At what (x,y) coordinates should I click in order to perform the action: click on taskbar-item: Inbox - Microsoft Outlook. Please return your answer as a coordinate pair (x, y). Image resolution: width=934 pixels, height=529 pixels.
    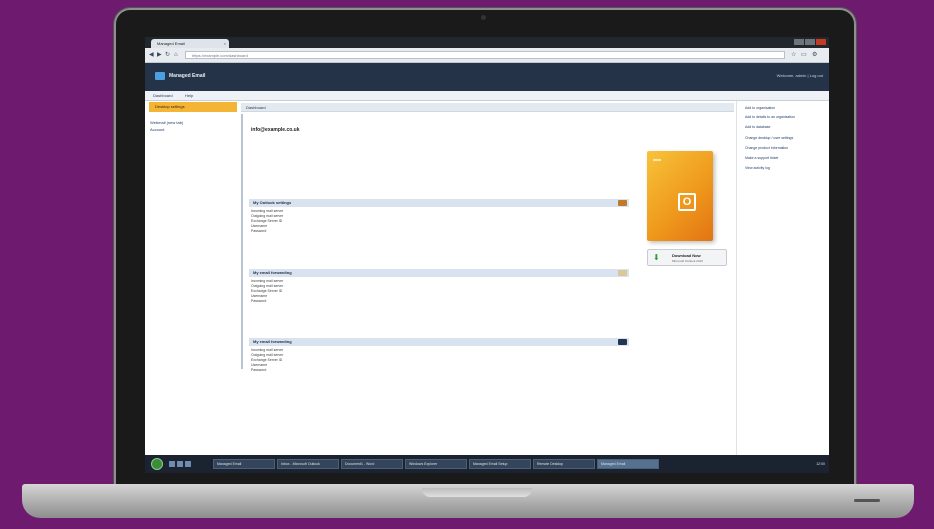
    Looking at the image, I should click on (308, 464).